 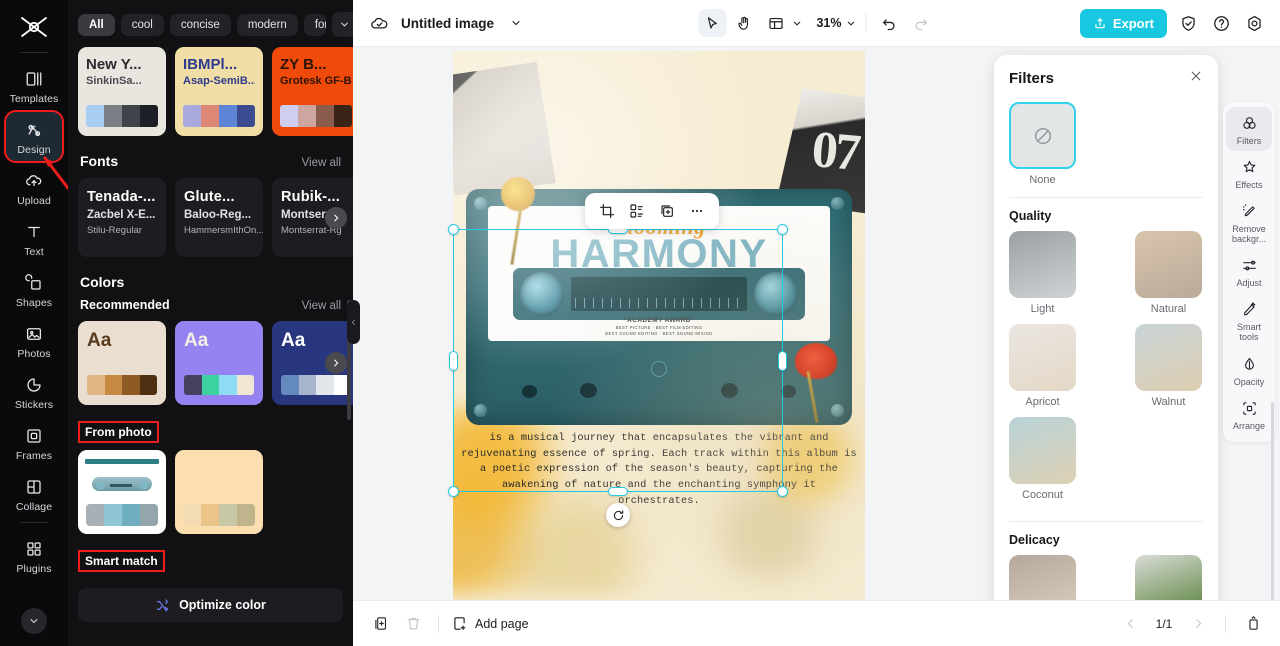 What do you see at coordinates (1249, 408) in the screenshot?
I see `arrange-icon` at bounding box center [1249, 408].